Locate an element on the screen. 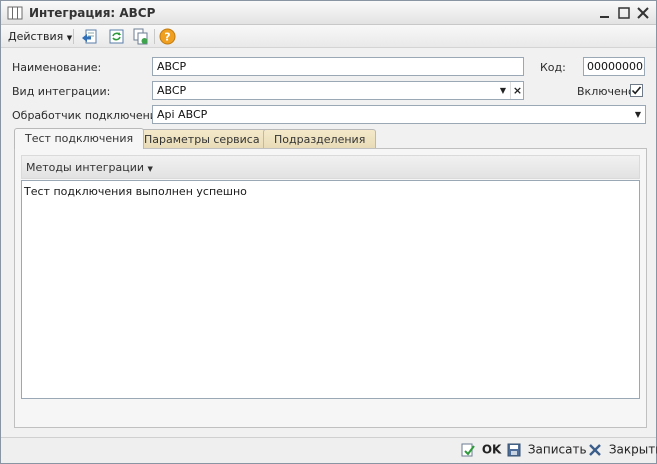 The width and height of the screenshot is (657, 464). window-title: Интеграция: ABCP is located at coordinates (92, 13).